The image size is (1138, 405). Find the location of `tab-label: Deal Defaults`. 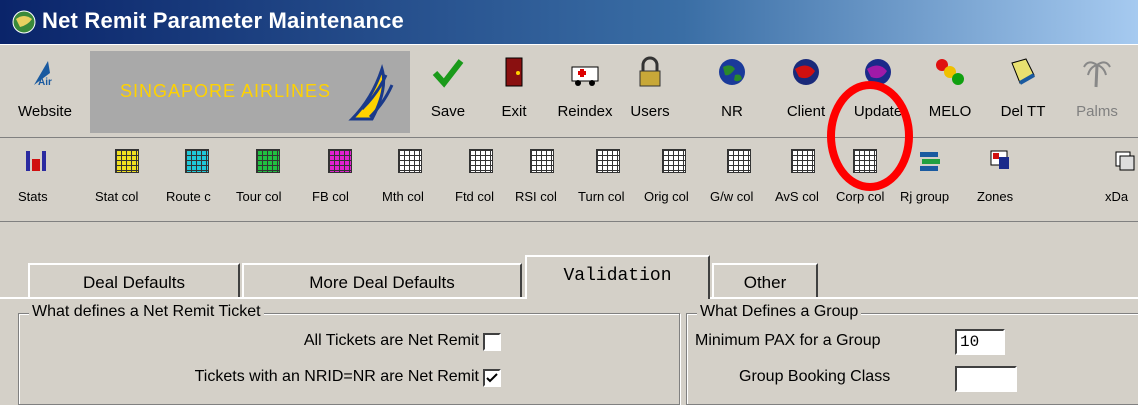

tab-label: Deal Defaults is located at coordinates (134, 282).